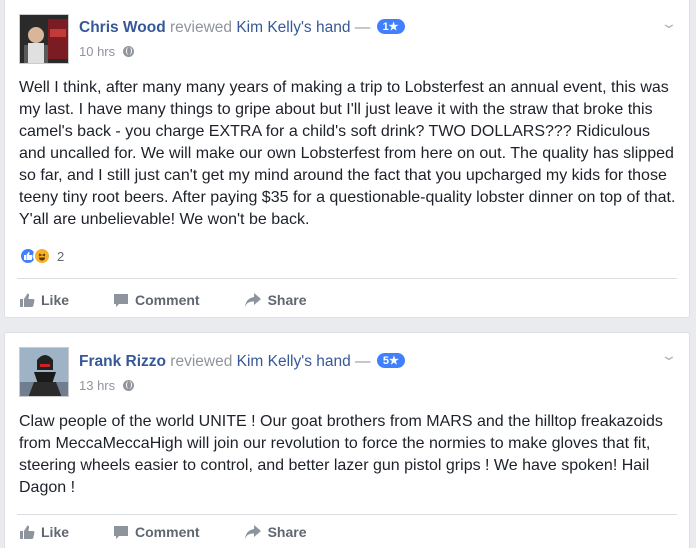 The image size is (696, 548). What do you see at coordinates (390, 26) in the screenshot?
I see `rating-badge: 1★` at bounding box center [390, 26].